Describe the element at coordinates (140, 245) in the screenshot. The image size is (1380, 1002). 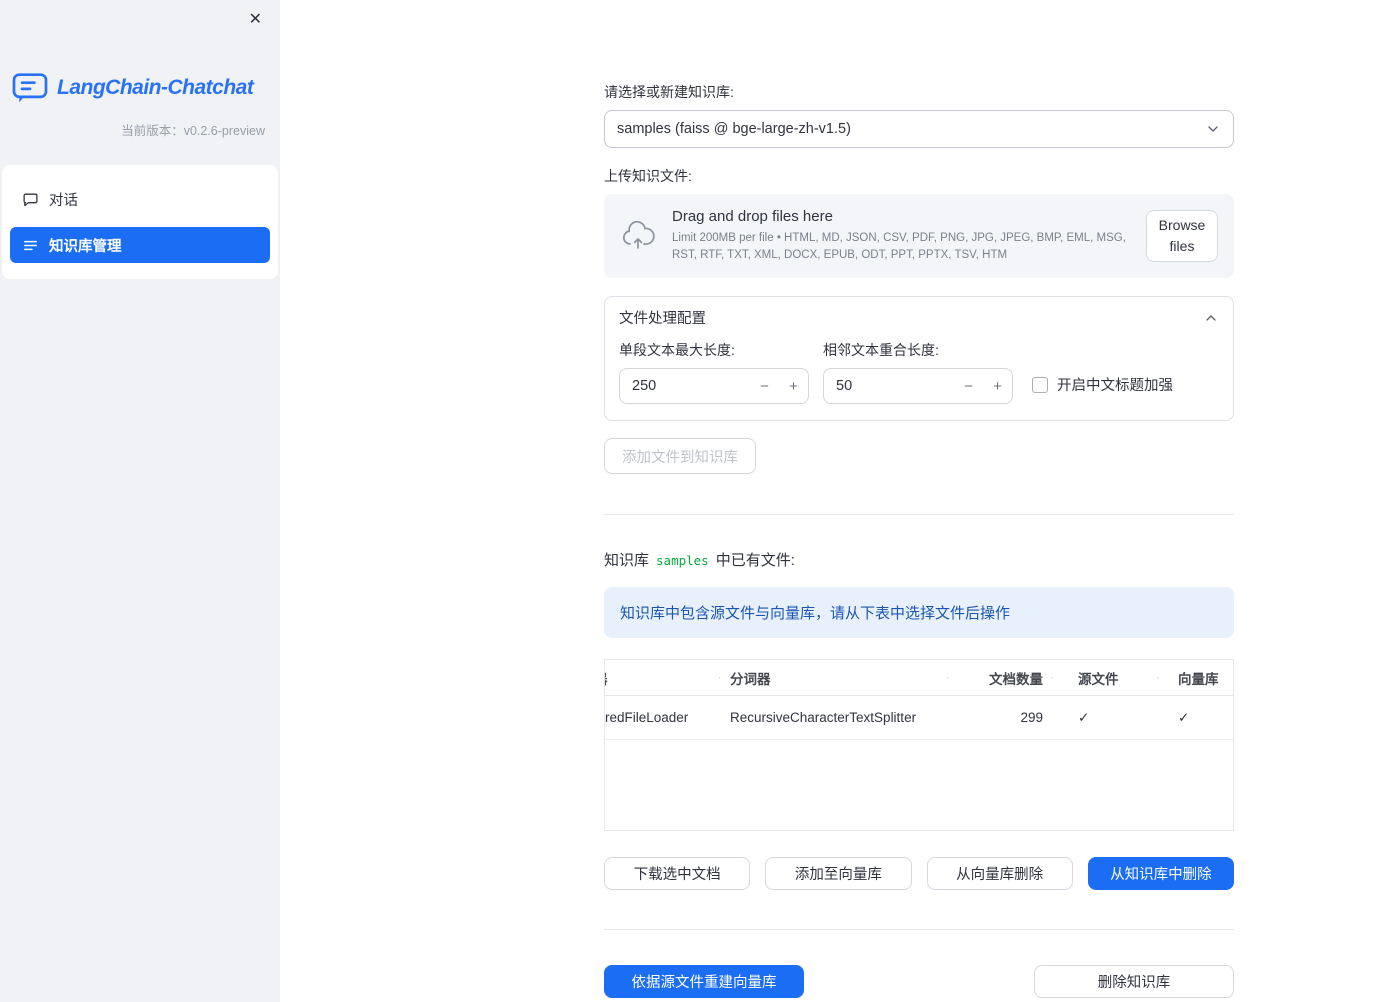
I see `sidebar-item-kb-management: 知识库管理` at that location.